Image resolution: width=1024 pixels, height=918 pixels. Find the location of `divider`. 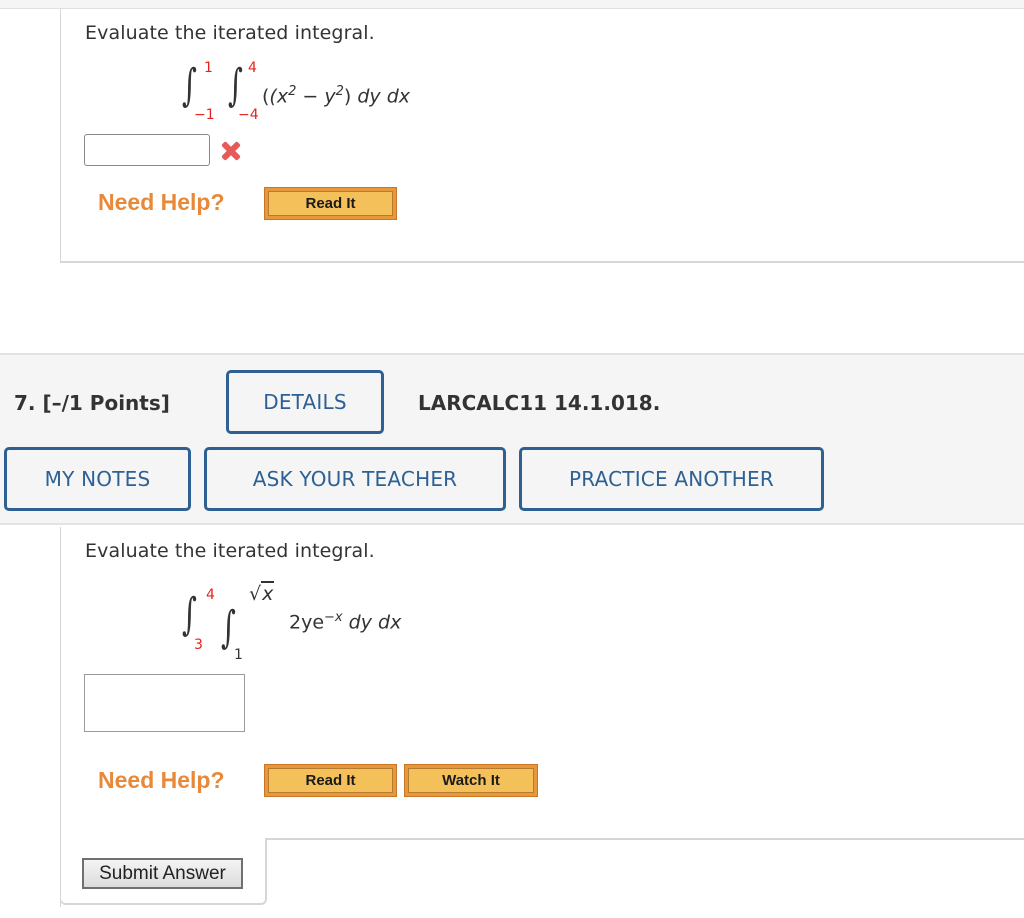

divider is located at coordinates (645, 839).